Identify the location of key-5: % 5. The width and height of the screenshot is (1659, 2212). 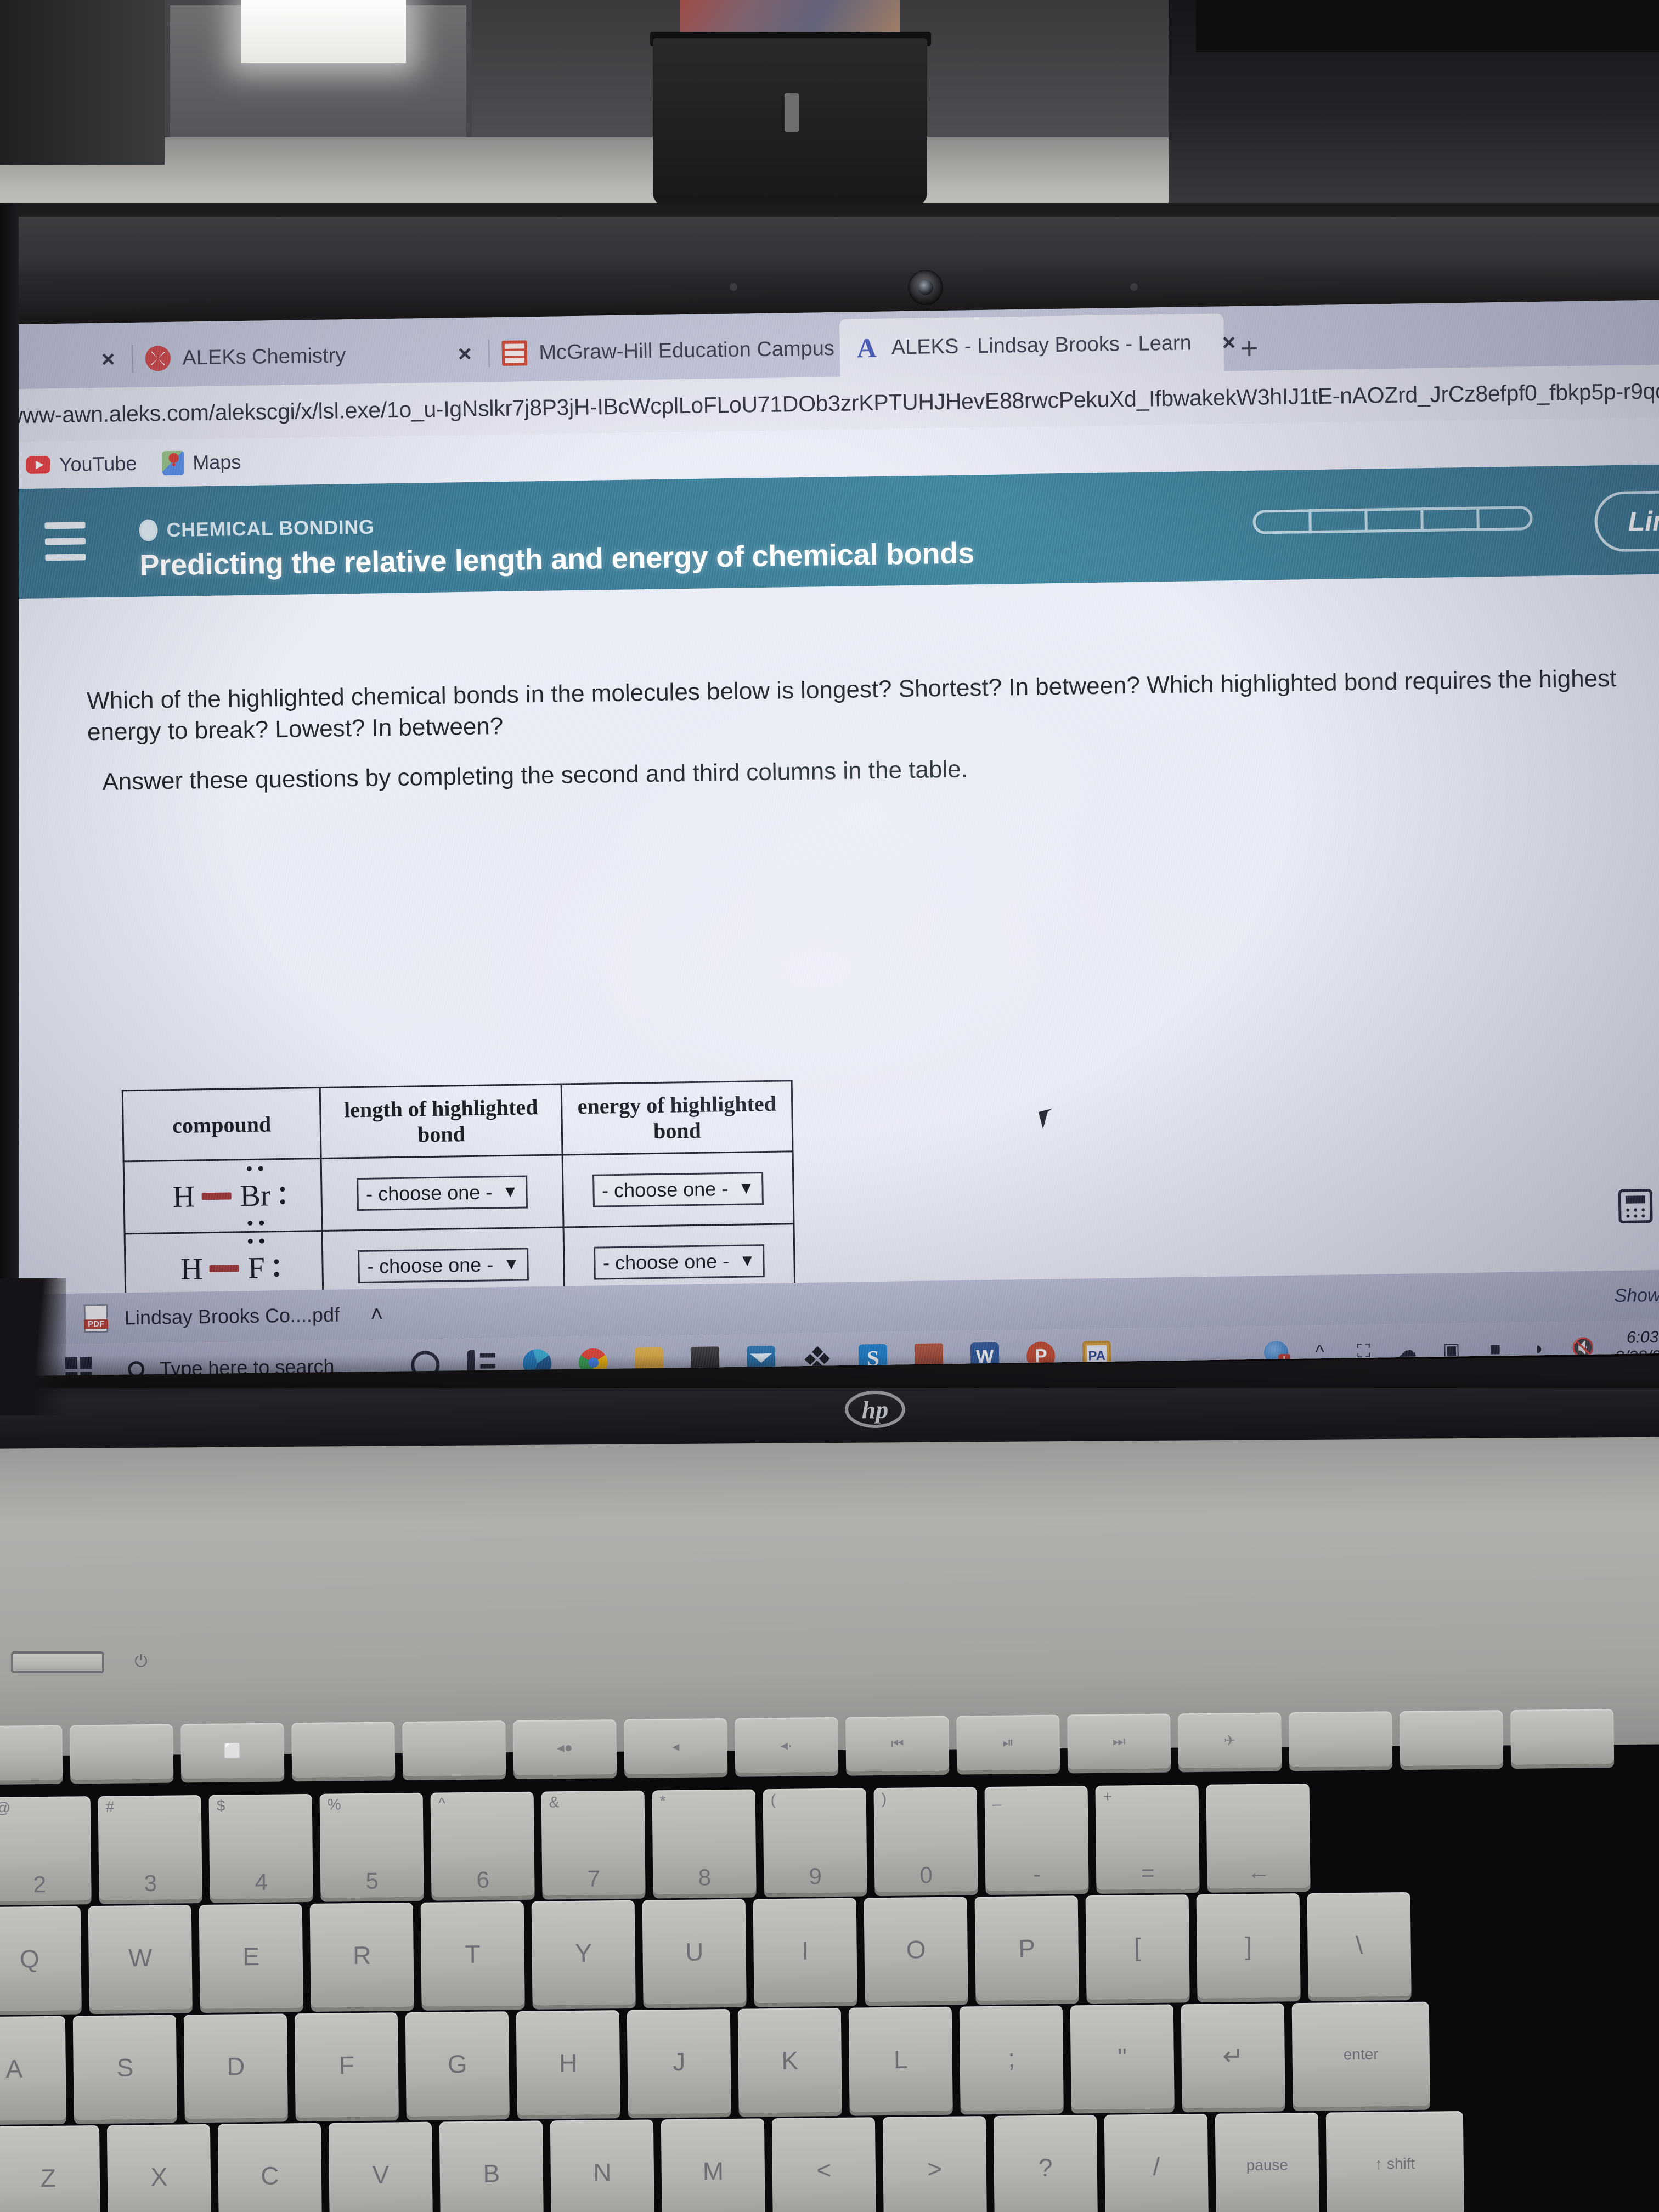
(371, 1845).